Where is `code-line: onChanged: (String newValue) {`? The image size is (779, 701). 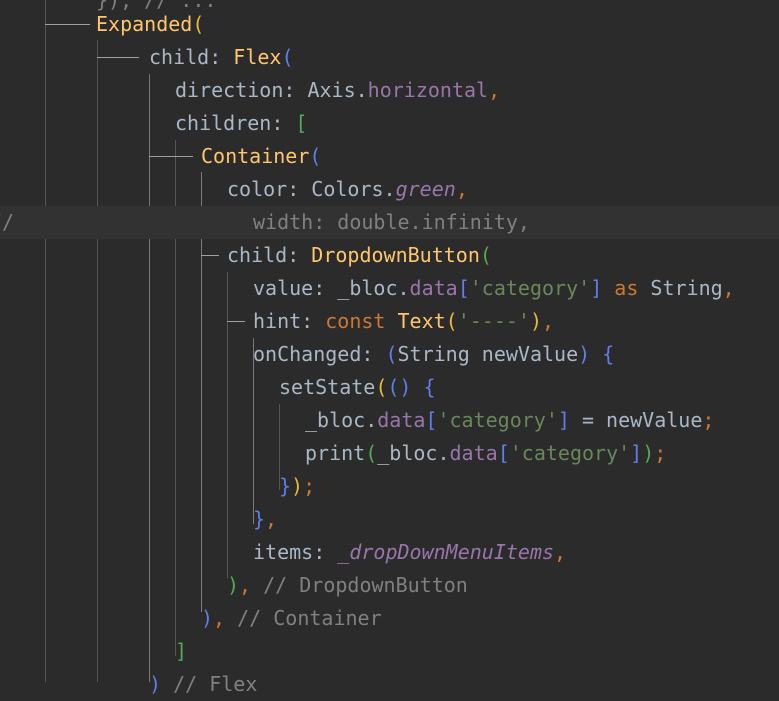
code-line: onChanged: (String newValue) { is located at coordinates (389, 354).